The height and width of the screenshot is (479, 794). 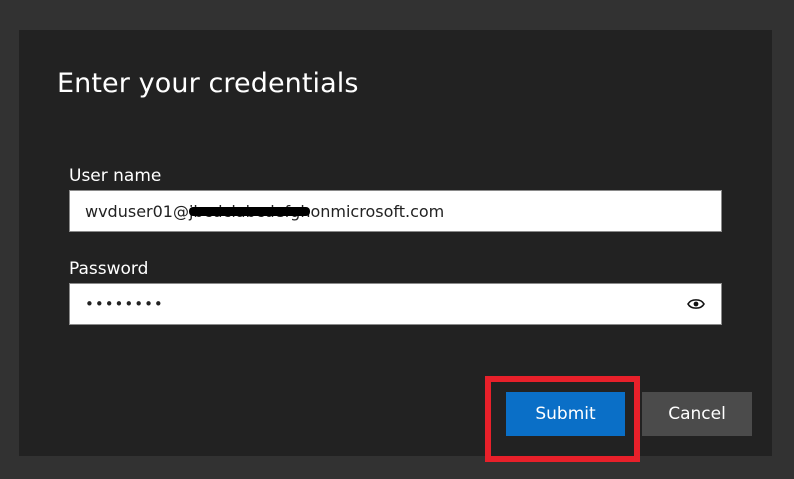 I want to click on username-field: wvduser01@jbcdclabcdefghonmicrosoft.com, so click(x=395, y=211).